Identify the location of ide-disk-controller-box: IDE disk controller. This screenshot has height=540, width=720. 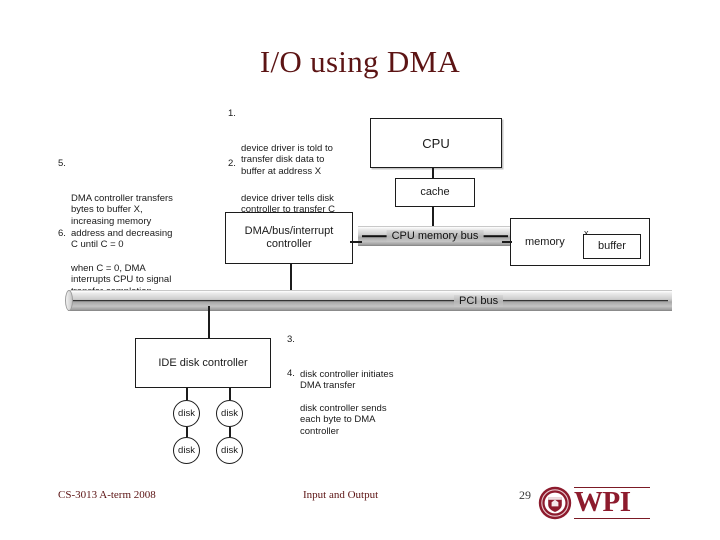
(203, 363).